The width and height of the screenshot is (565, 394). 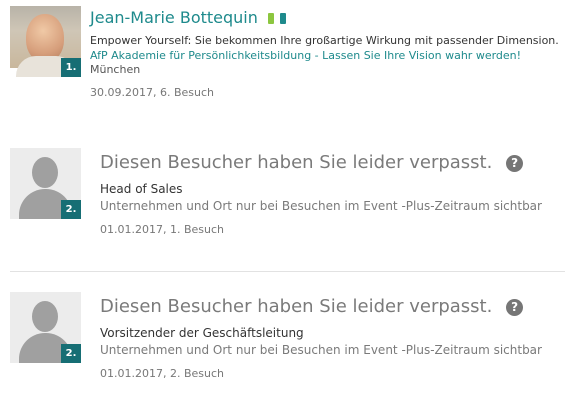 I want to click on avatar: 1., so click(x=45, y=41).